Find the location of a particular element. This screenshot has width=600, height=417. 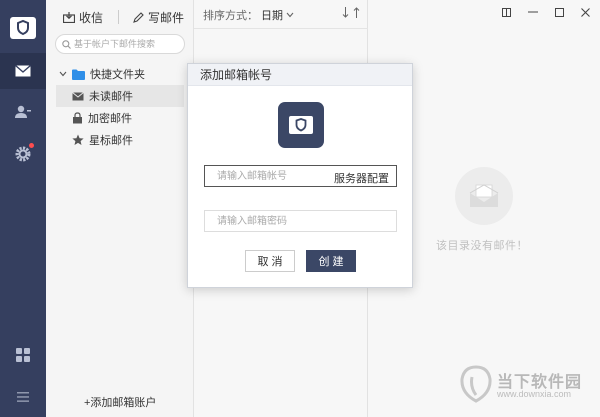

contacts-icon is located at coordinates (23, 111).